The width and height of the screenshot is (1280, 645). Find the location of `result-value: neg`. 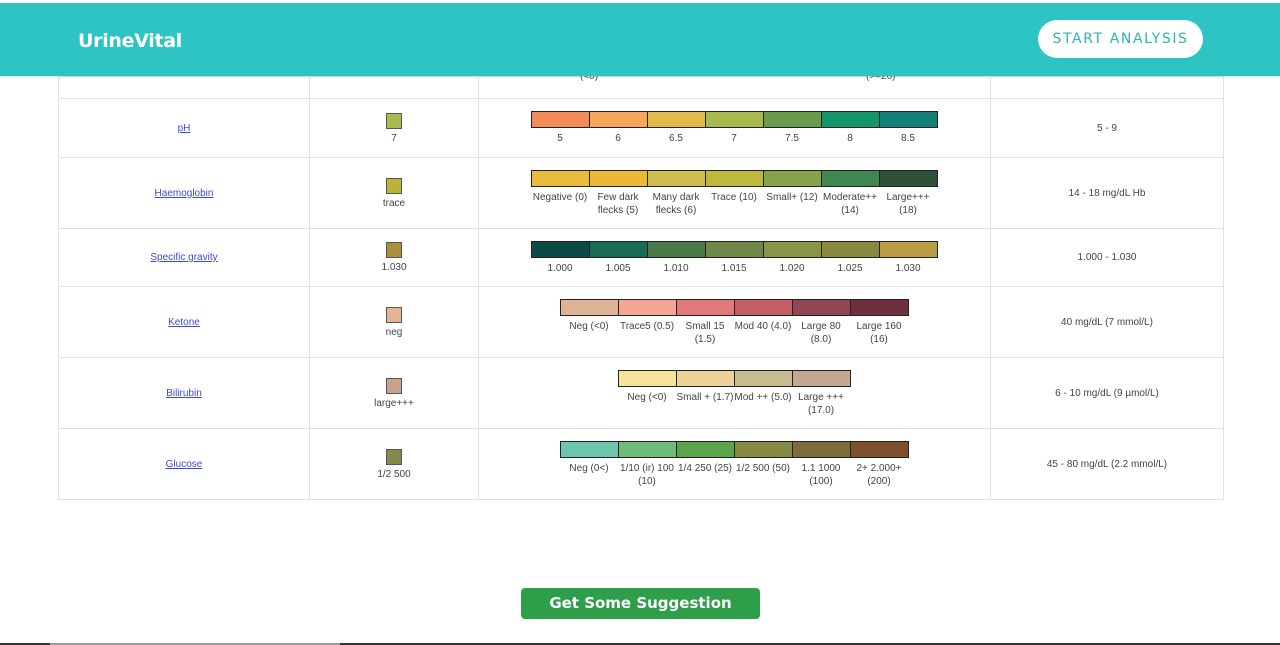

result-value: neg is located at coordinates (394, 332).